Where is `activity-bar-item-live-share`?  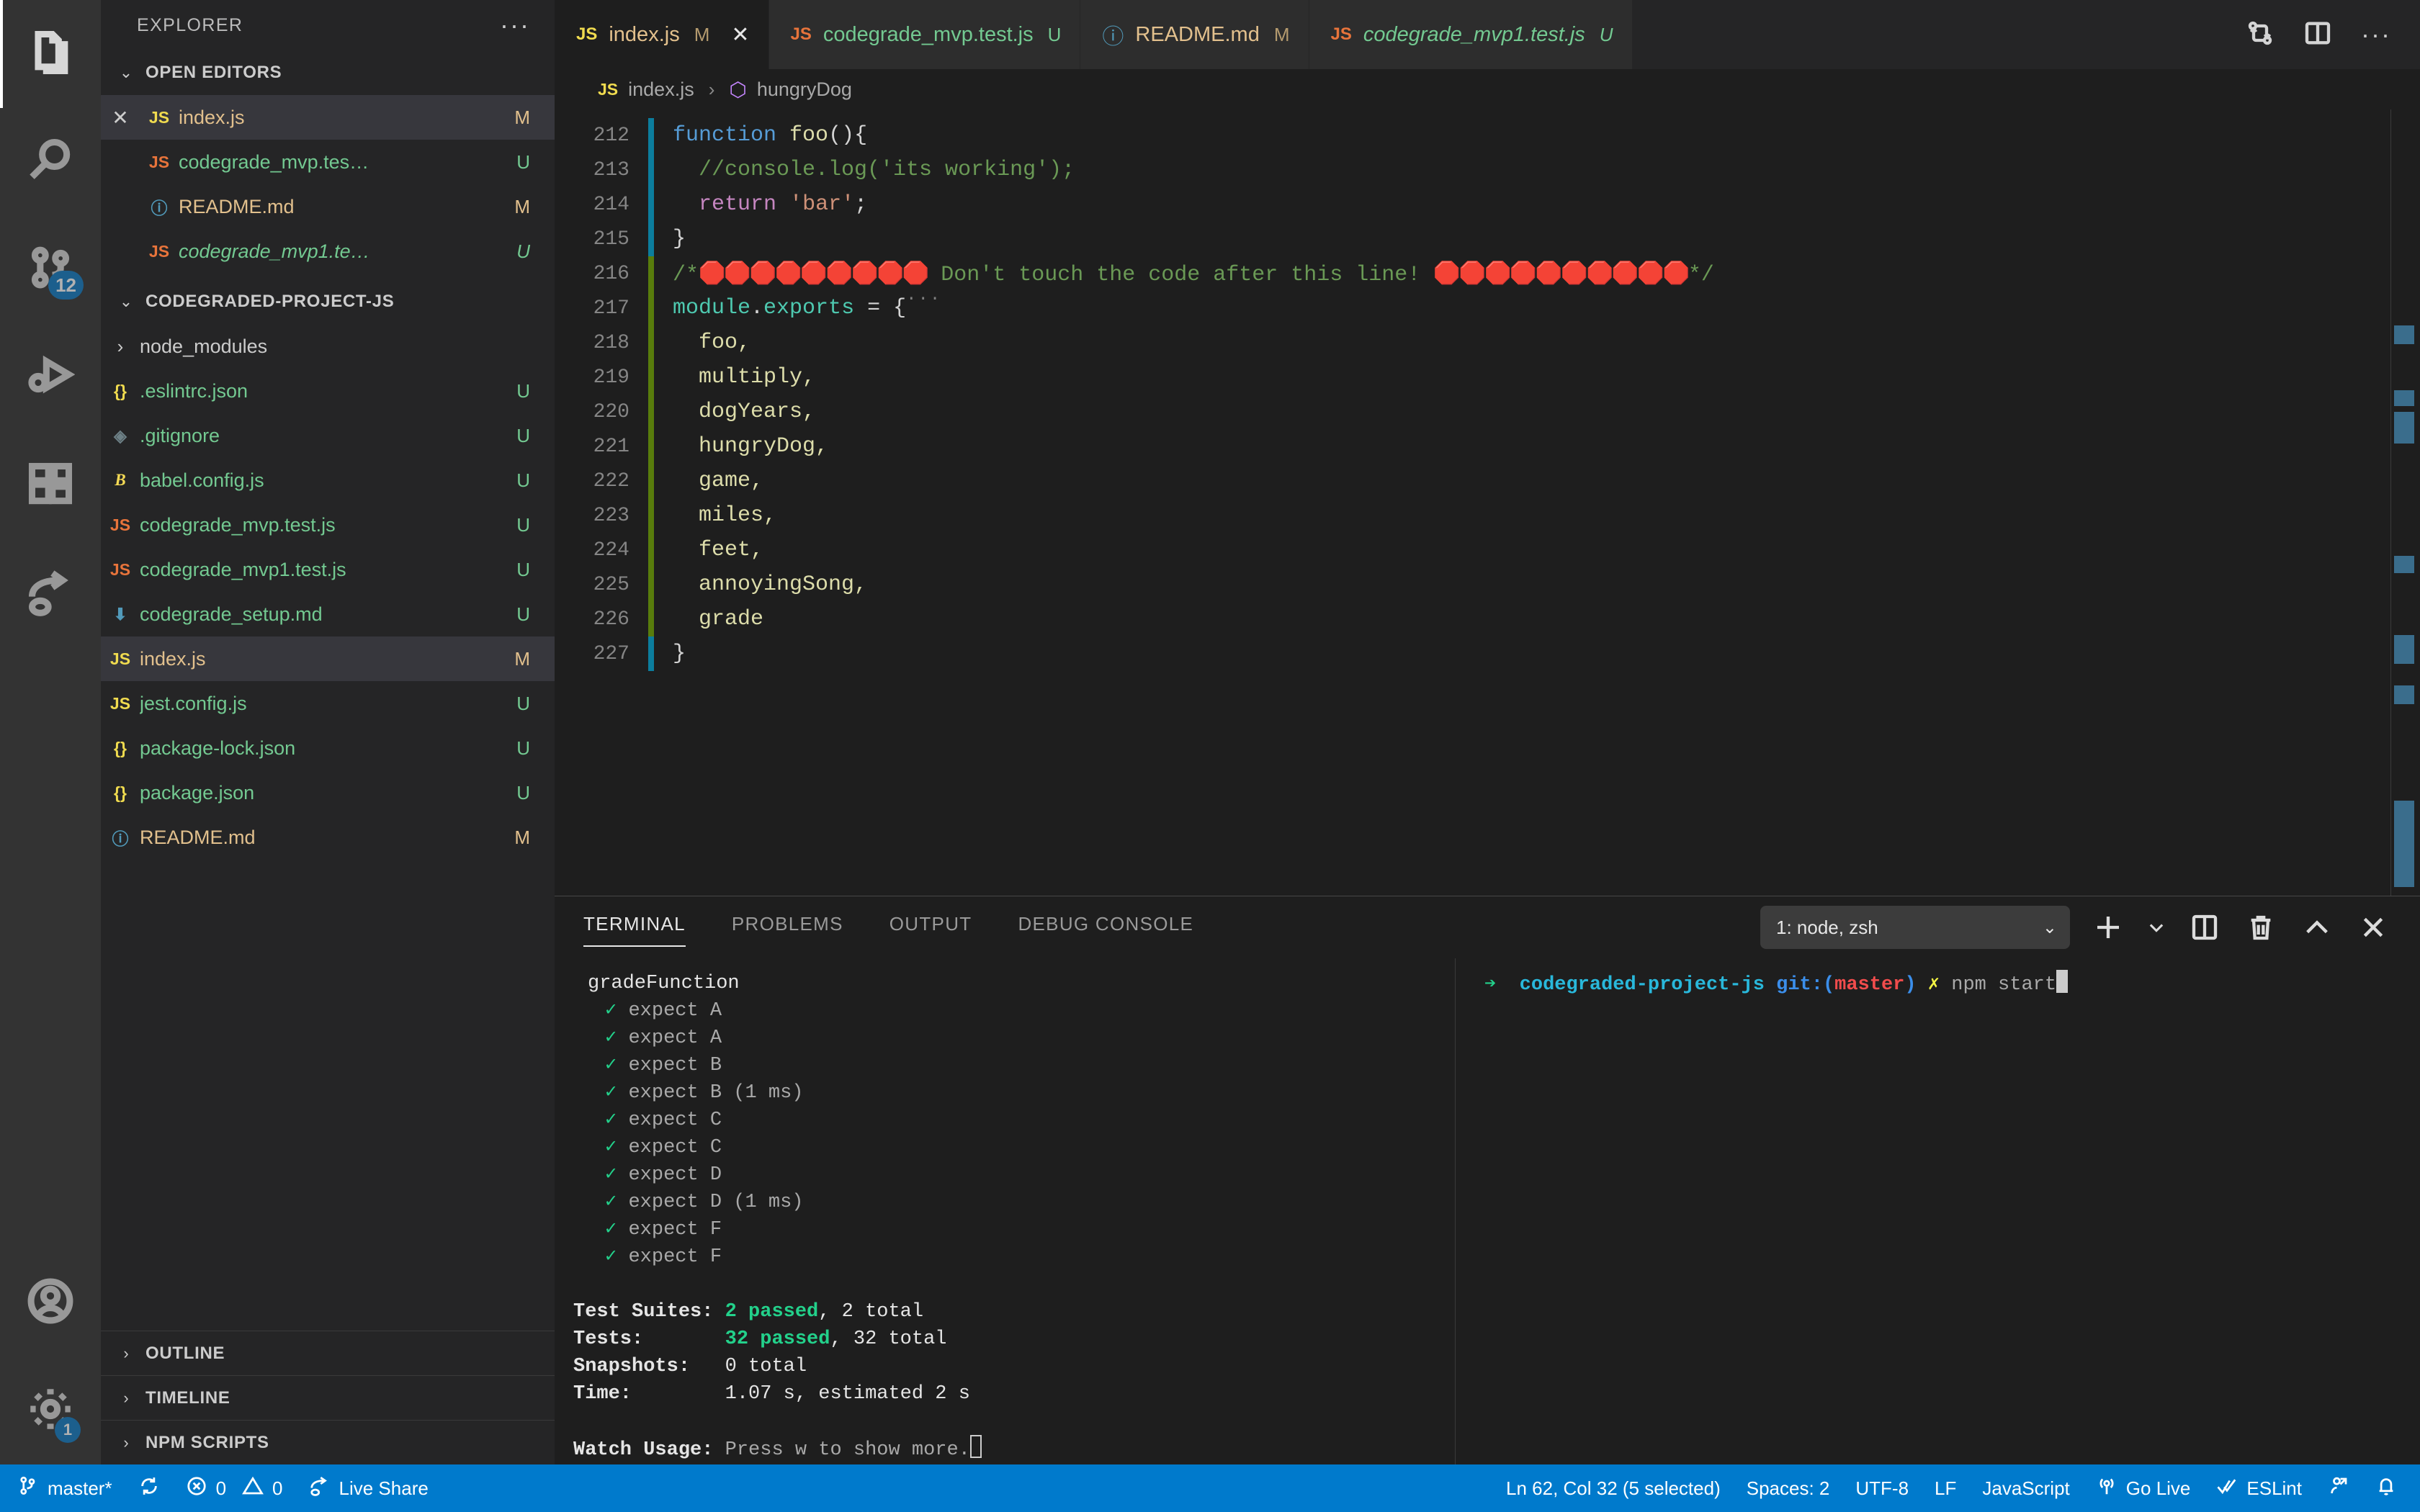 activity-bar-item-live-share is located at coordinates (51, 594).